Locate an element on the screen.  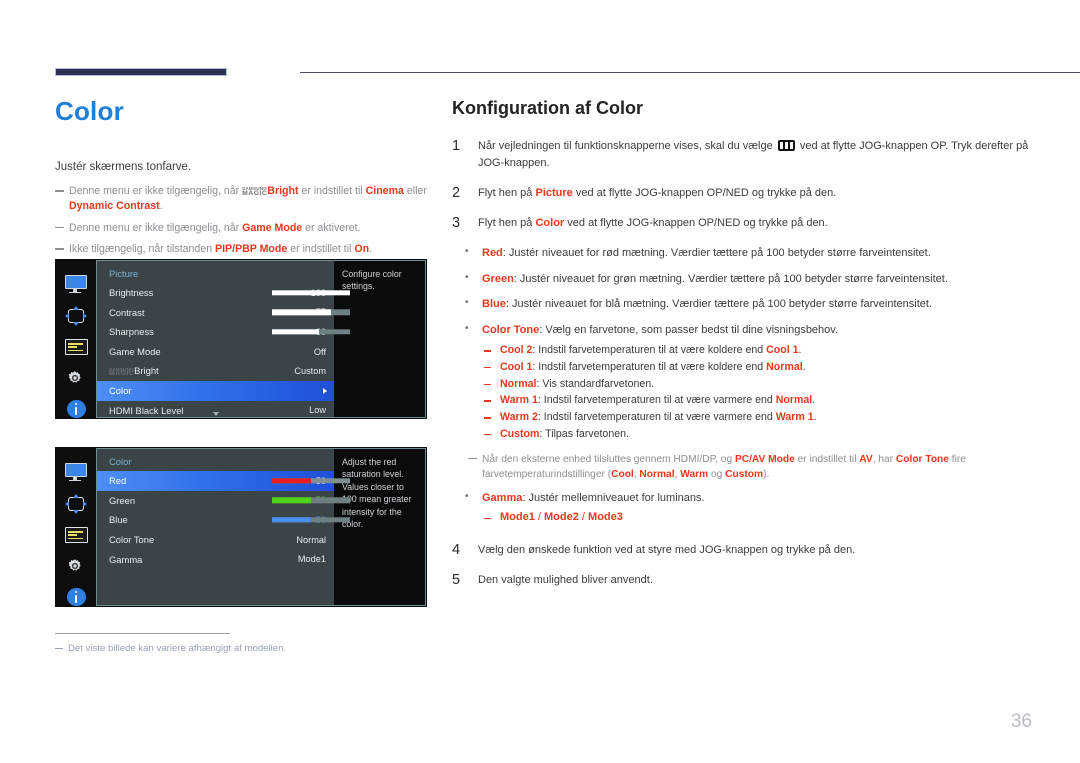
scroll-down-icon is located at coordinates (215, 414).